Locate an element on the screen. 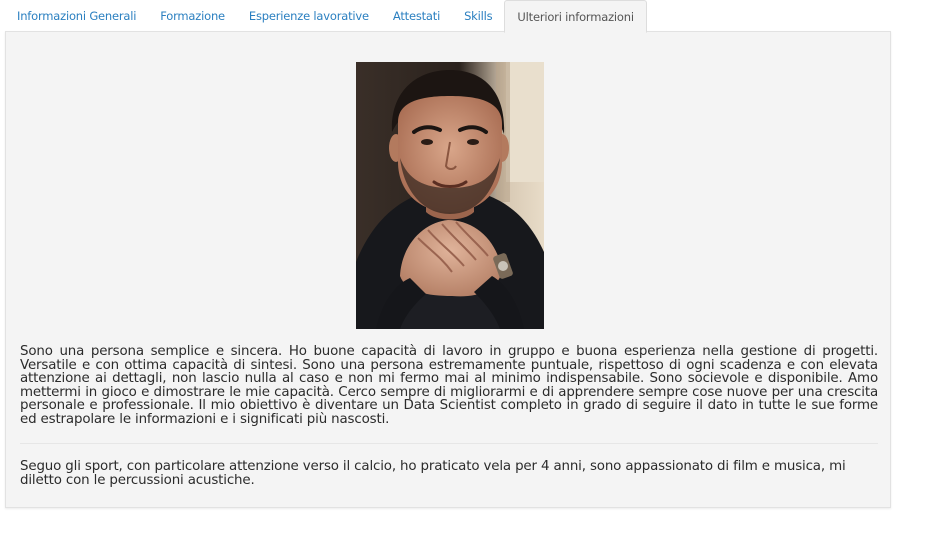  tab-ulteriori-informazioni: Ulteriori informazioni is located at coordinates (575, 16).